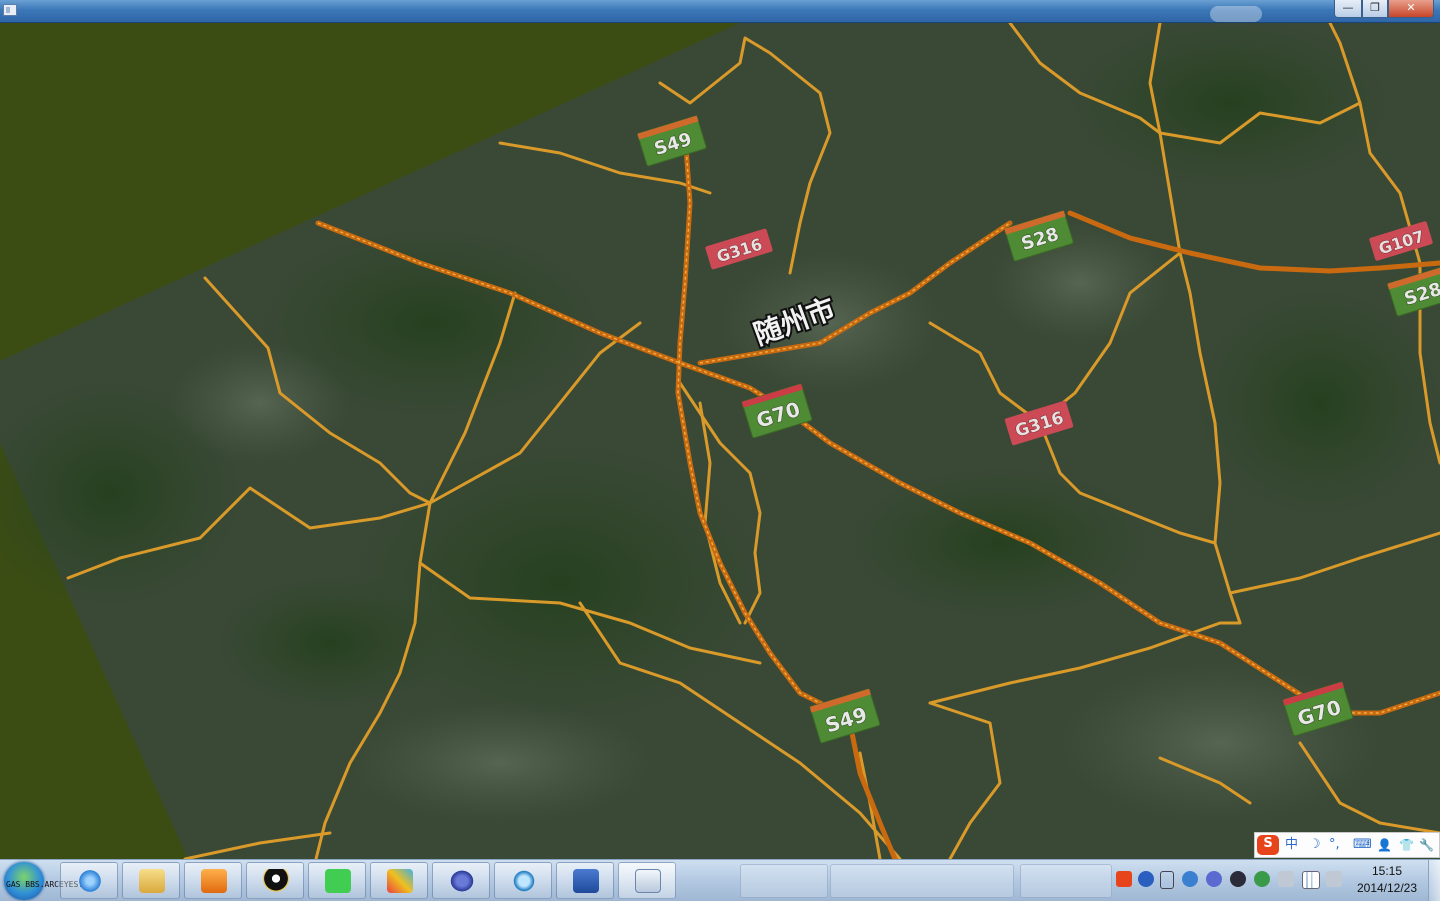 This screenshot has height=901, width=1440. I want to click on clock-date: 2014/12/23, so click(1387, 888).